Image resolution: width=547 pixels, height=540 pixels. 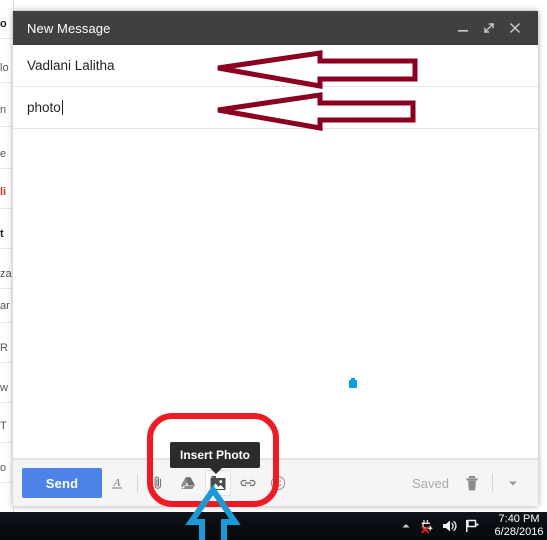 I want to click on volume-button, so click(x=450, y=526).